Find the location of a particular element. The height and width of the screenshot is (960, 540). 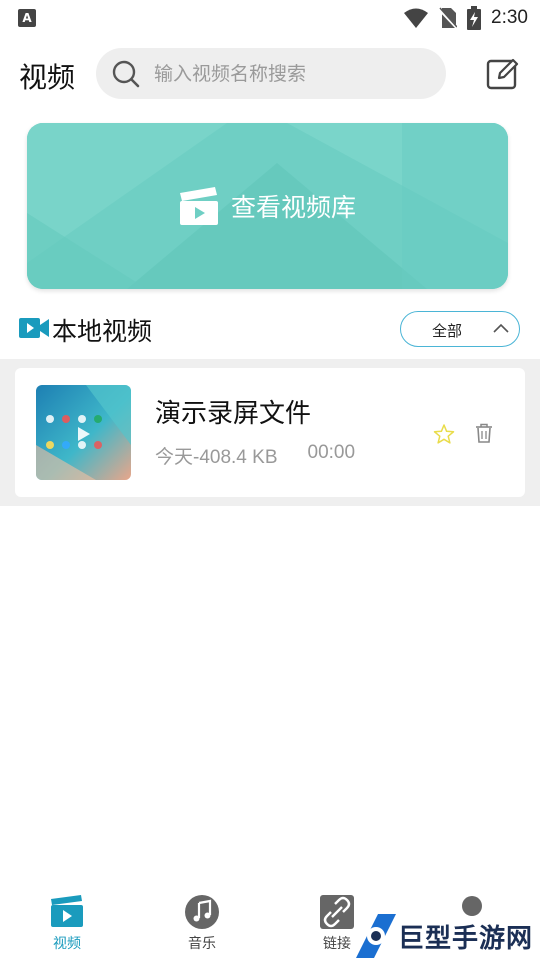

star-icon is located at coordinates (444, 434).